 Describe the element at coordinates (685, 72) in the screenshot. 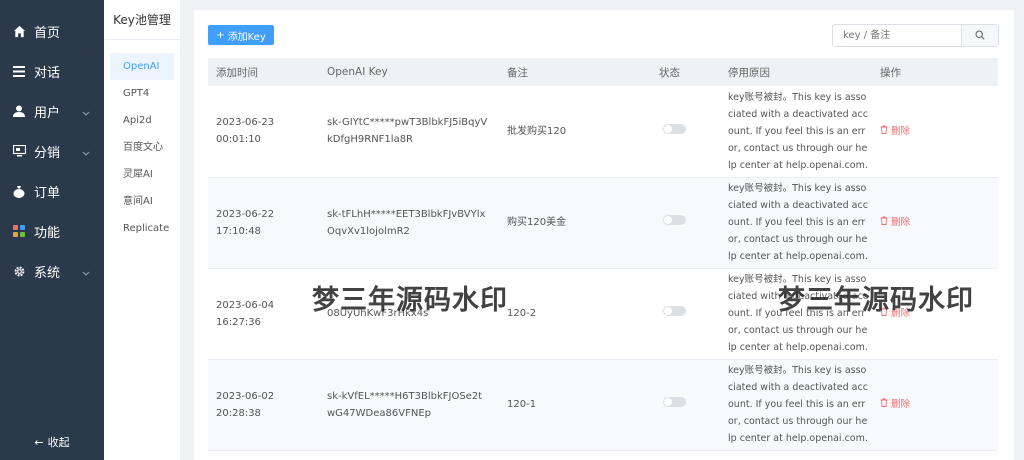

I see `col-header-status: 状态` at that location.